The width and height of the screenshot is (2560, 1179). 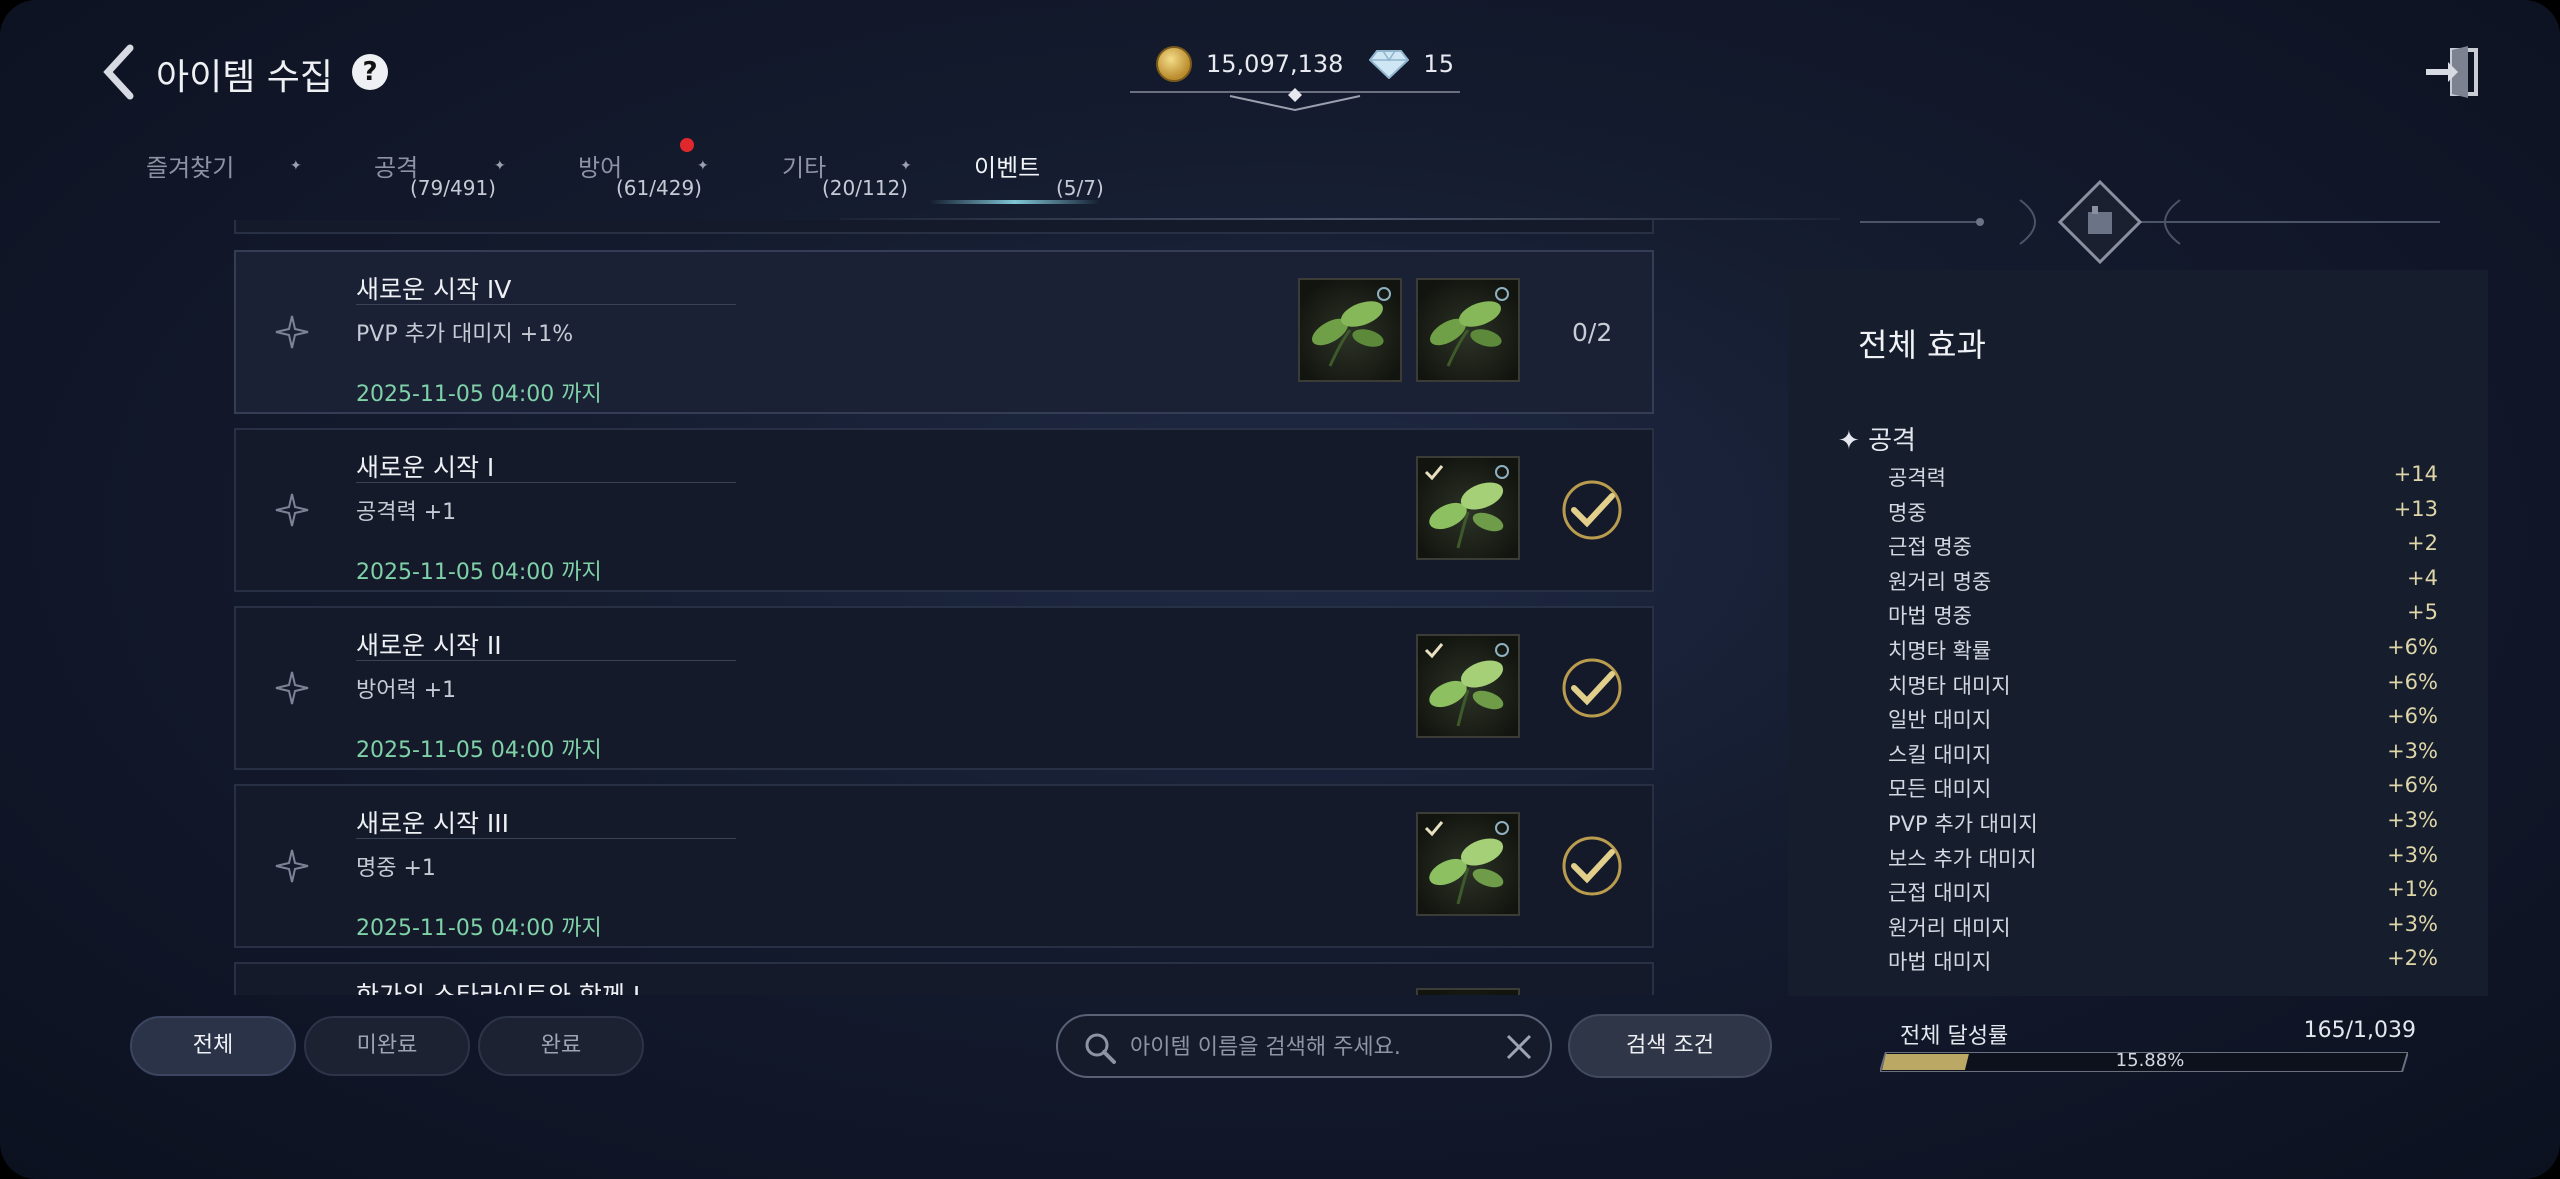 I want to click on tab-defense: 방어 (61/429), so click(x=640, y=174).